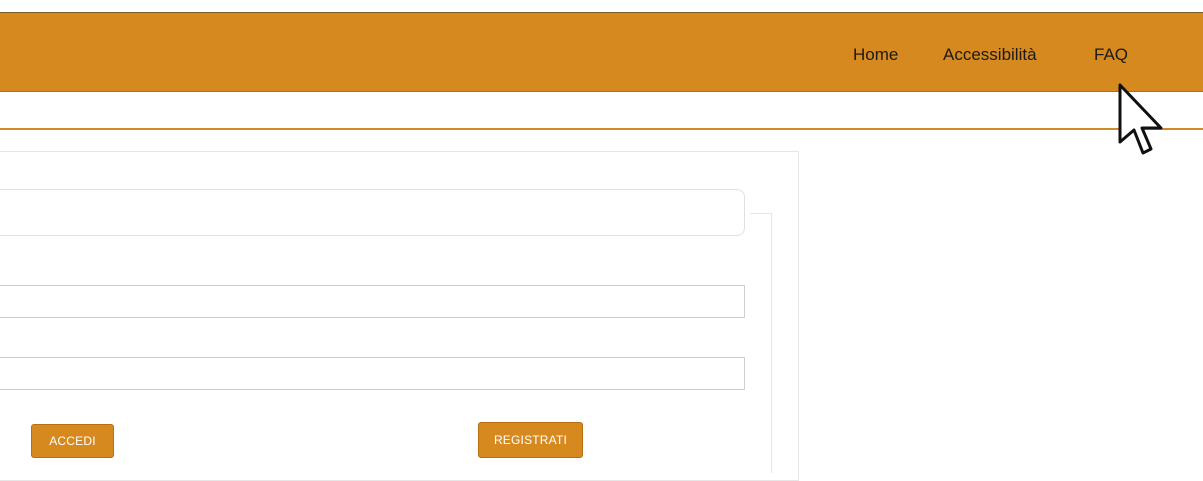 The height and width of the screenshot is (481, 1203). I want to click on nav-link-home: Home, so click(898, 55).